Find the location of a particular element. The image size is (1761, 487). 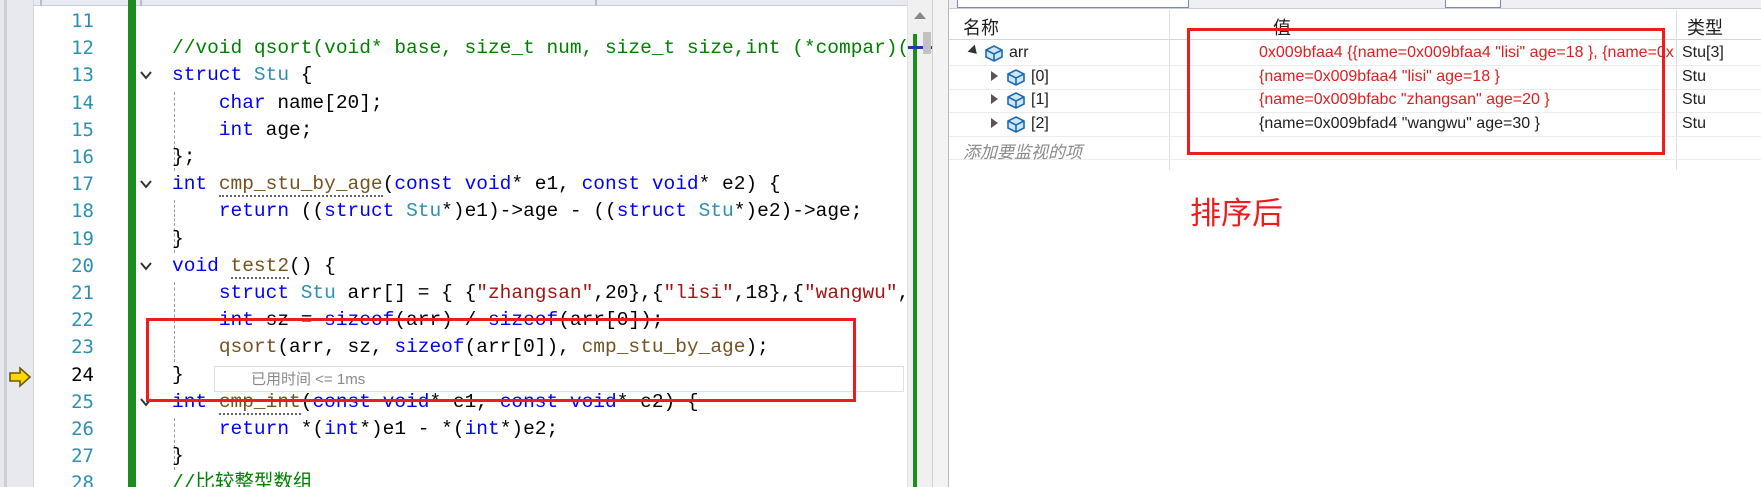

code-line: int age; is located at coordinates (242, 130).